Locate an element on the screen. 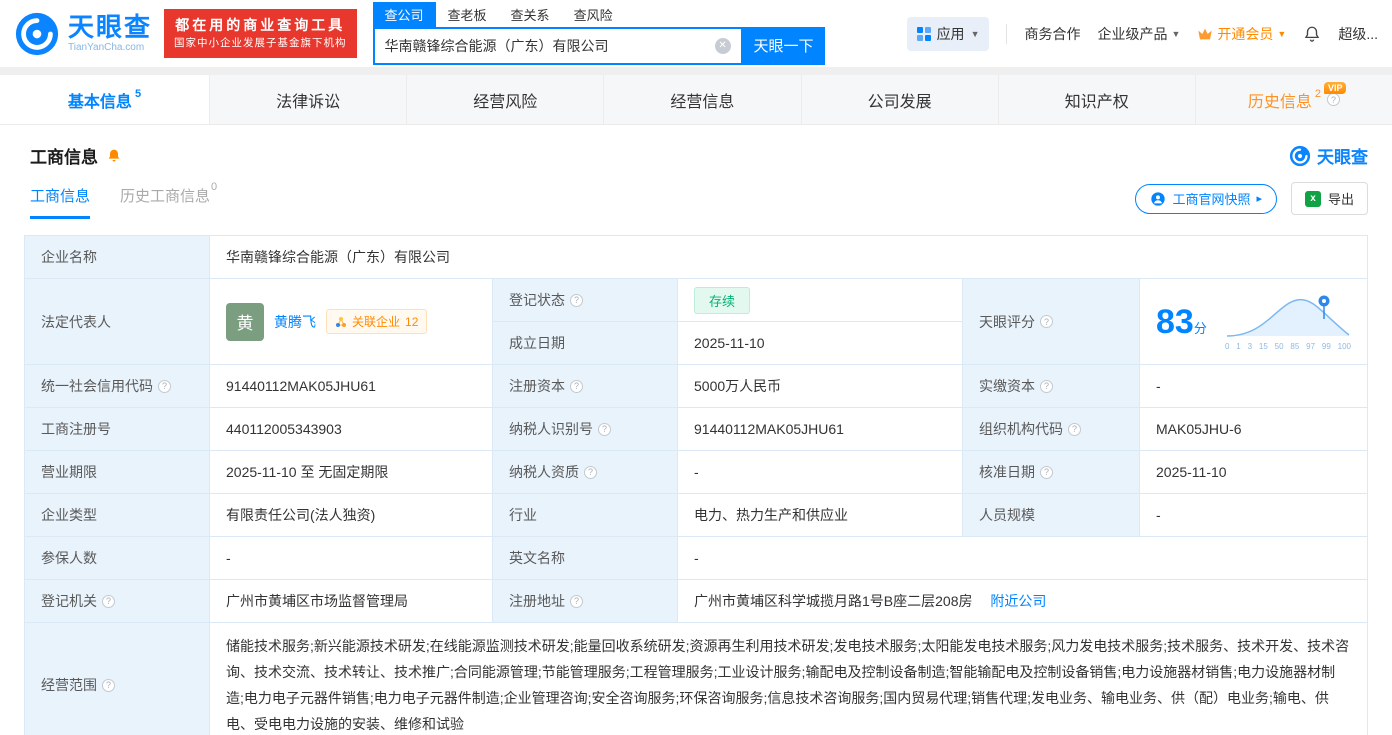 The height and width of the screenshot is (735, 1392). search-input-wrap: ✕ is located at coordinates (557, 45).